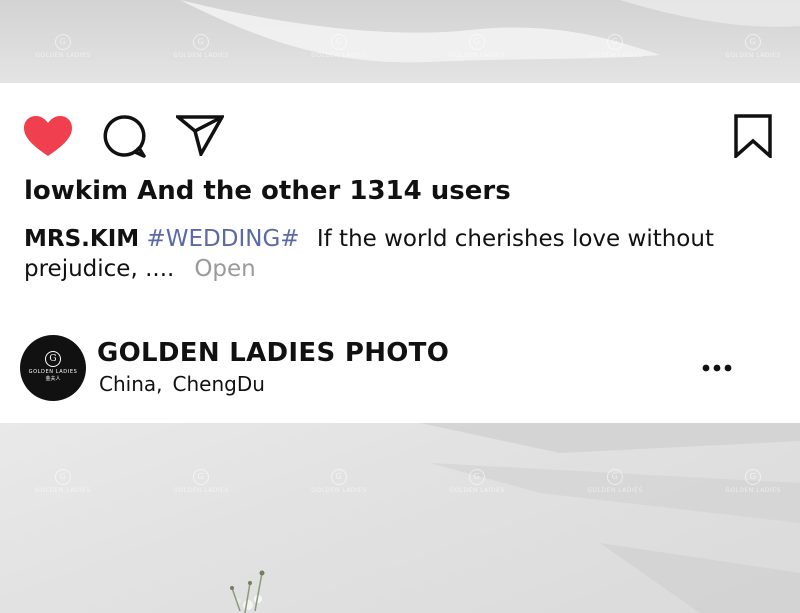 The width and height of the screenshot is (800, 613). I want to click on fabric-drape-shape, so click(490, 31).